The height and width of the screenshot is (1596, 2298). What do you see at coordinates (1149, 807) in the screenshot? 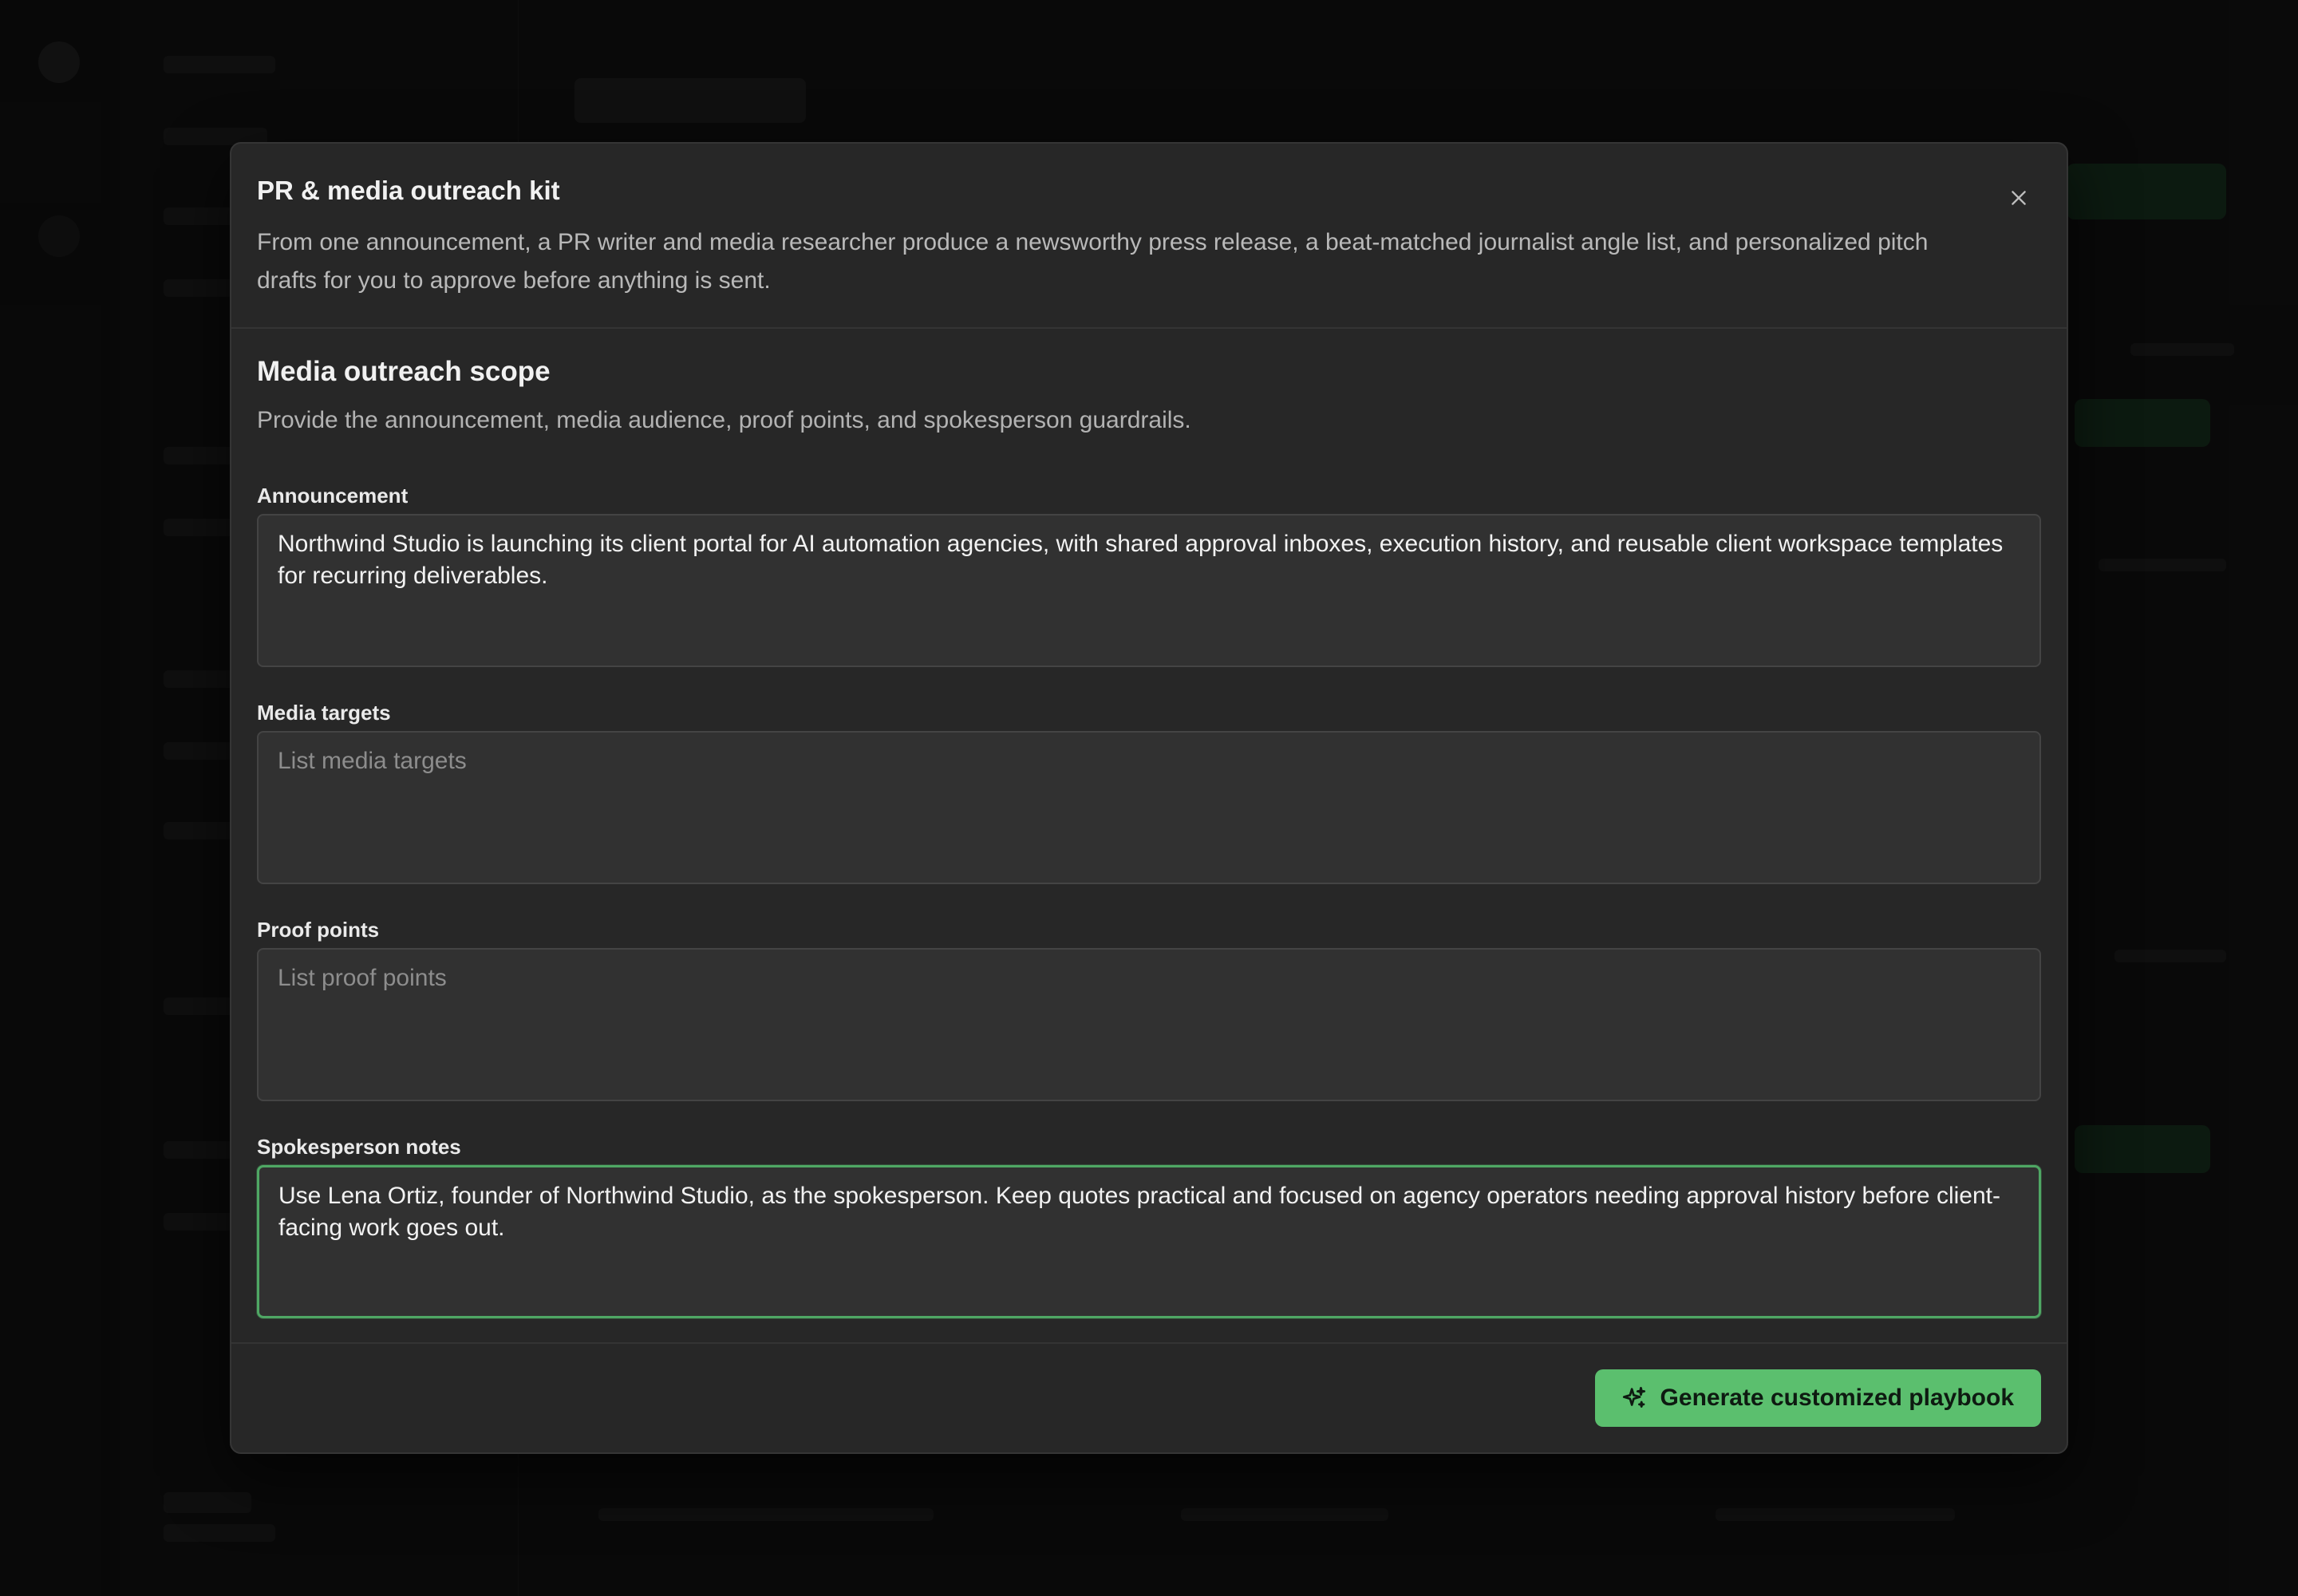
I see `media-targets-field` at bounding box center [1149, 807].